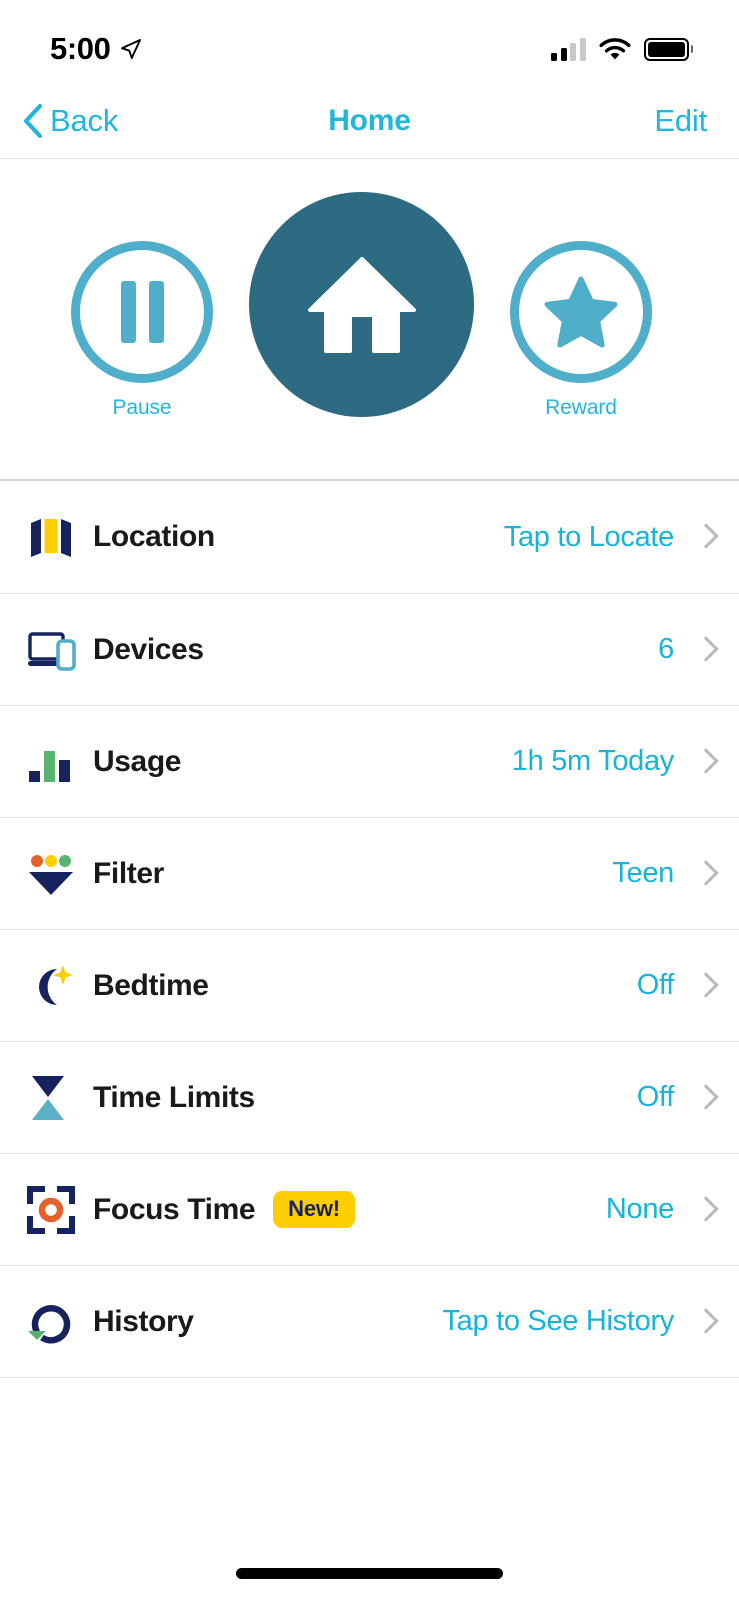 This screenshot has height=1600, width=739. I want to click on list-item-location: Location Tap to Locate, so click(369, 537).